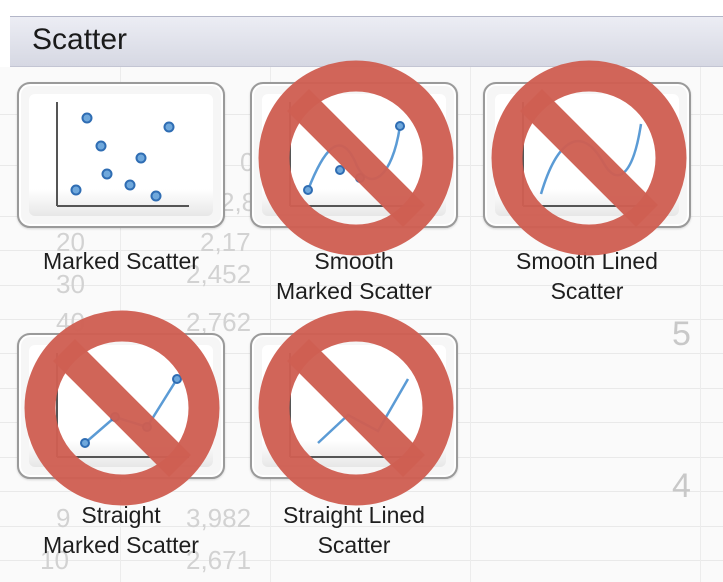  Describe the element at coordinates (354, 276) in the screenshot. I see `smooth-marked-scatter-label: Smooth Marked Scatter` at that location.